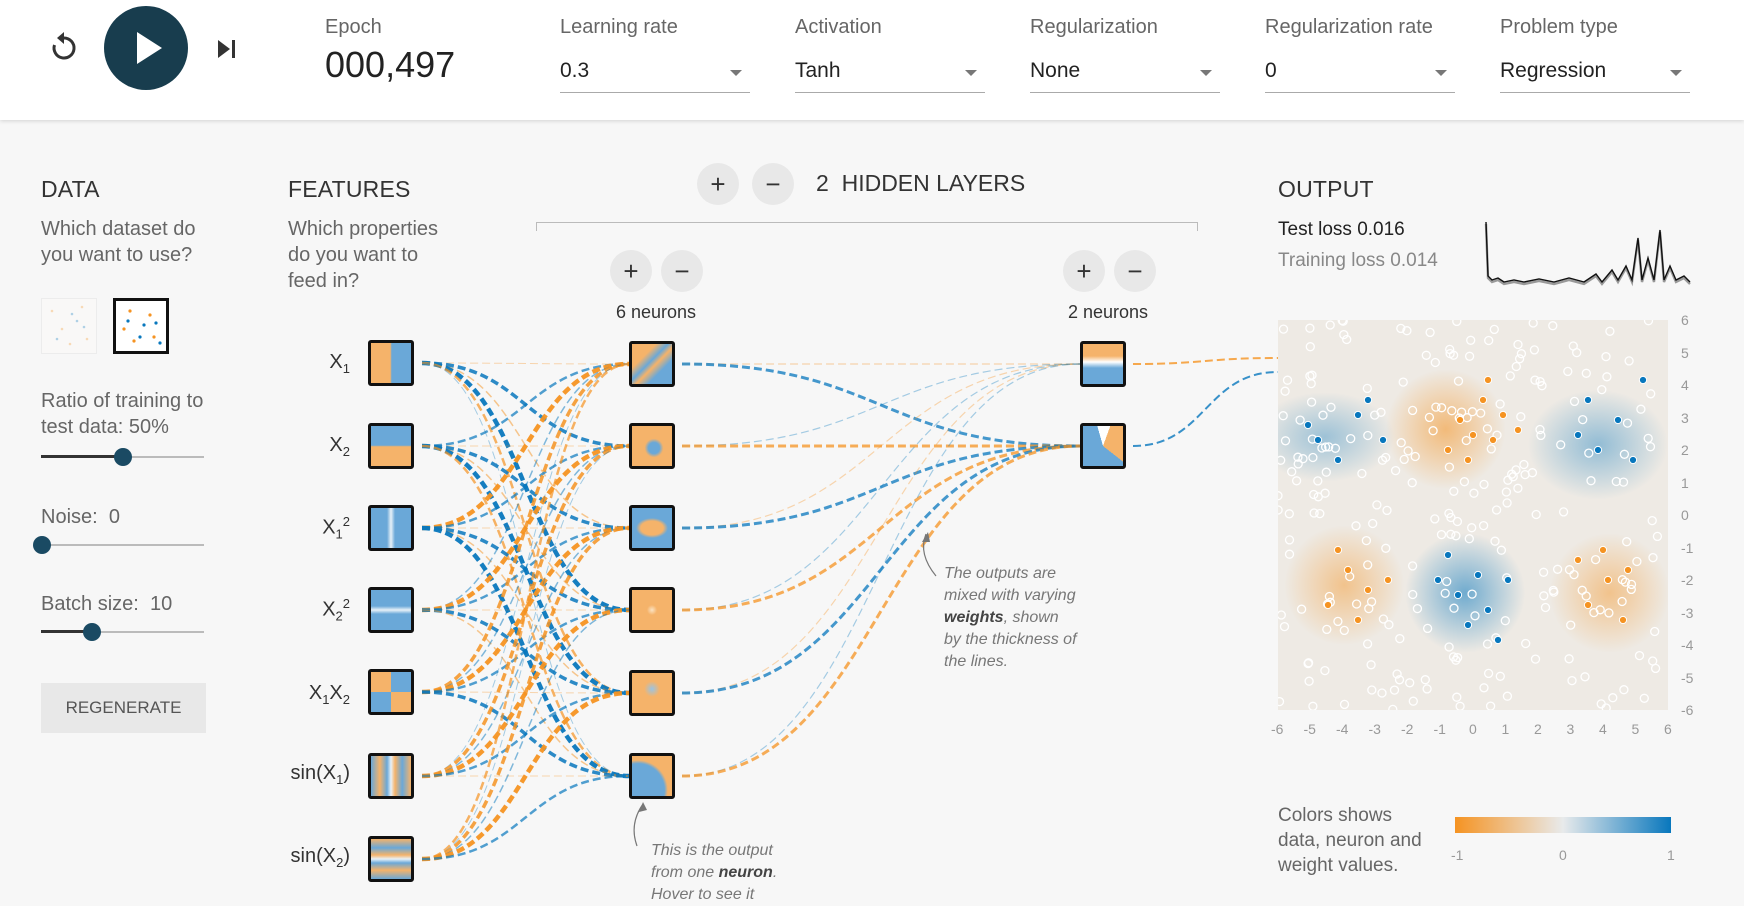  I want to click on noise-slider-thumb, so click(42, 545).